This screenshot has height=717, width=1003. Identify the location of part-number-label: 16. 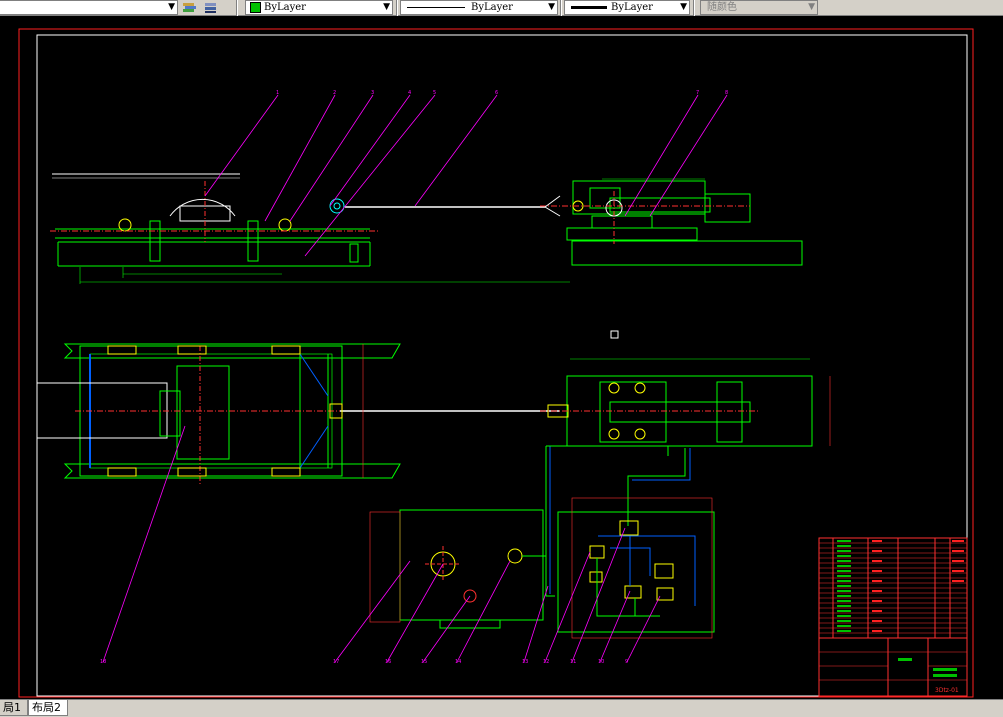
(388, 662).